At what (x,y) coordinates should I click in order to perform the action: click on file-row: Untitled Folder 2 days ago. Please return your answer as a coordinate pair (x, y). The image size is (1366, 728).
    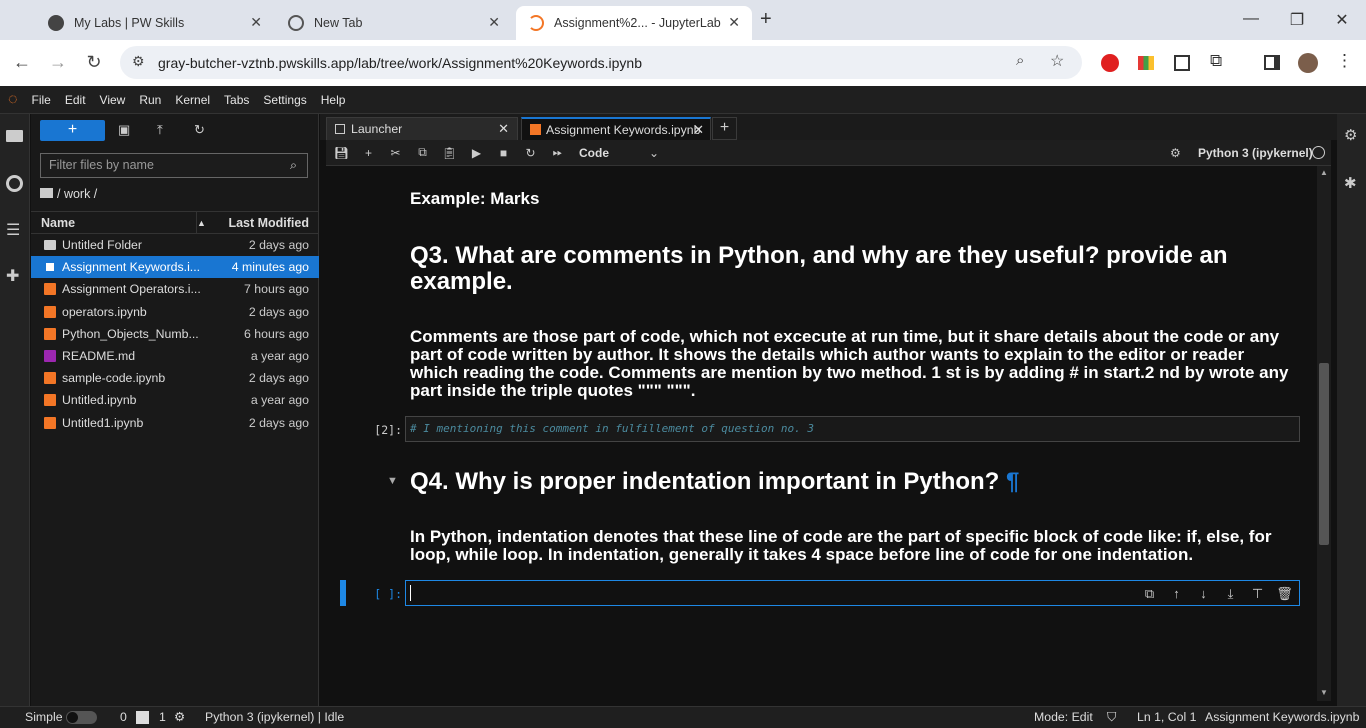
    Looking at the image, I should click on (175, 245).